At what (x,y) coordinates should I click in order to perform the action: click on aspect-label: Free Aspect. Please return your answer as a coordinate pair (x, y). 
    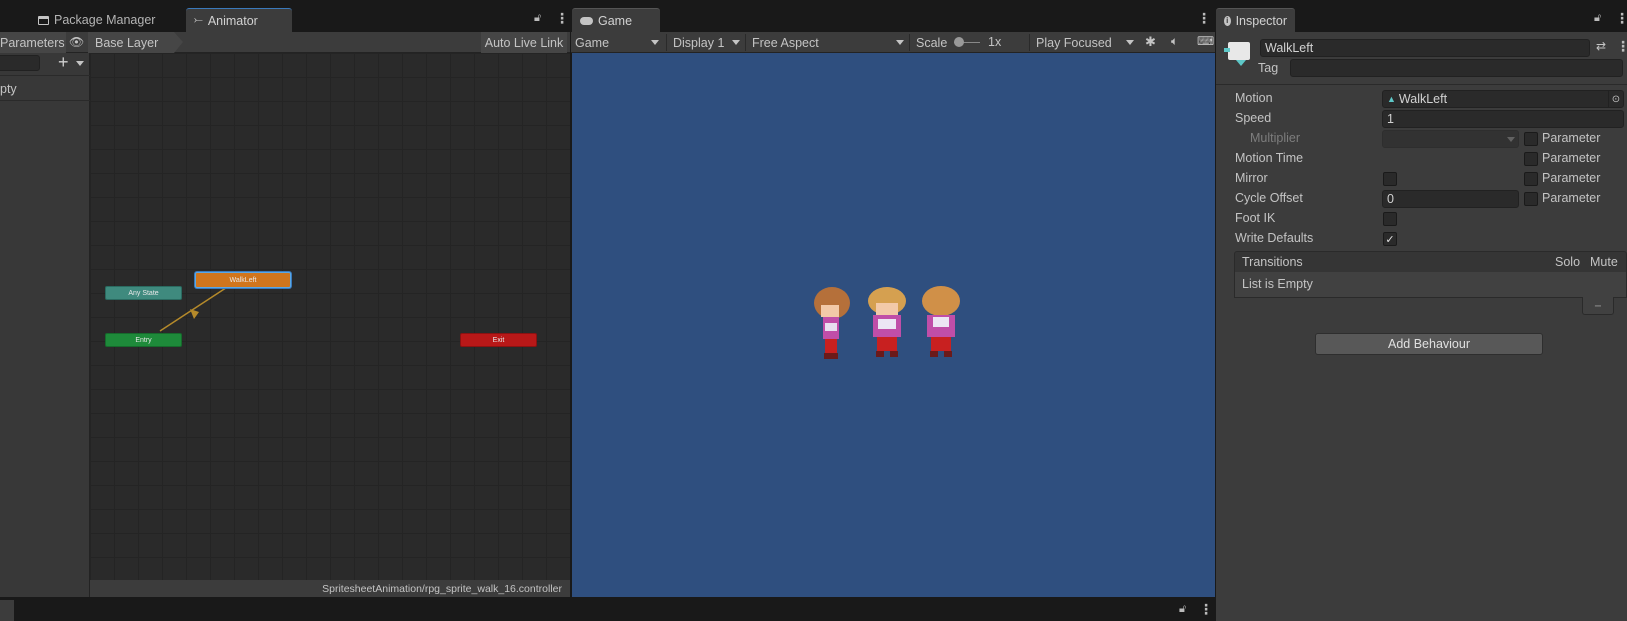
    Looking at the image, I should click on (785, 42).